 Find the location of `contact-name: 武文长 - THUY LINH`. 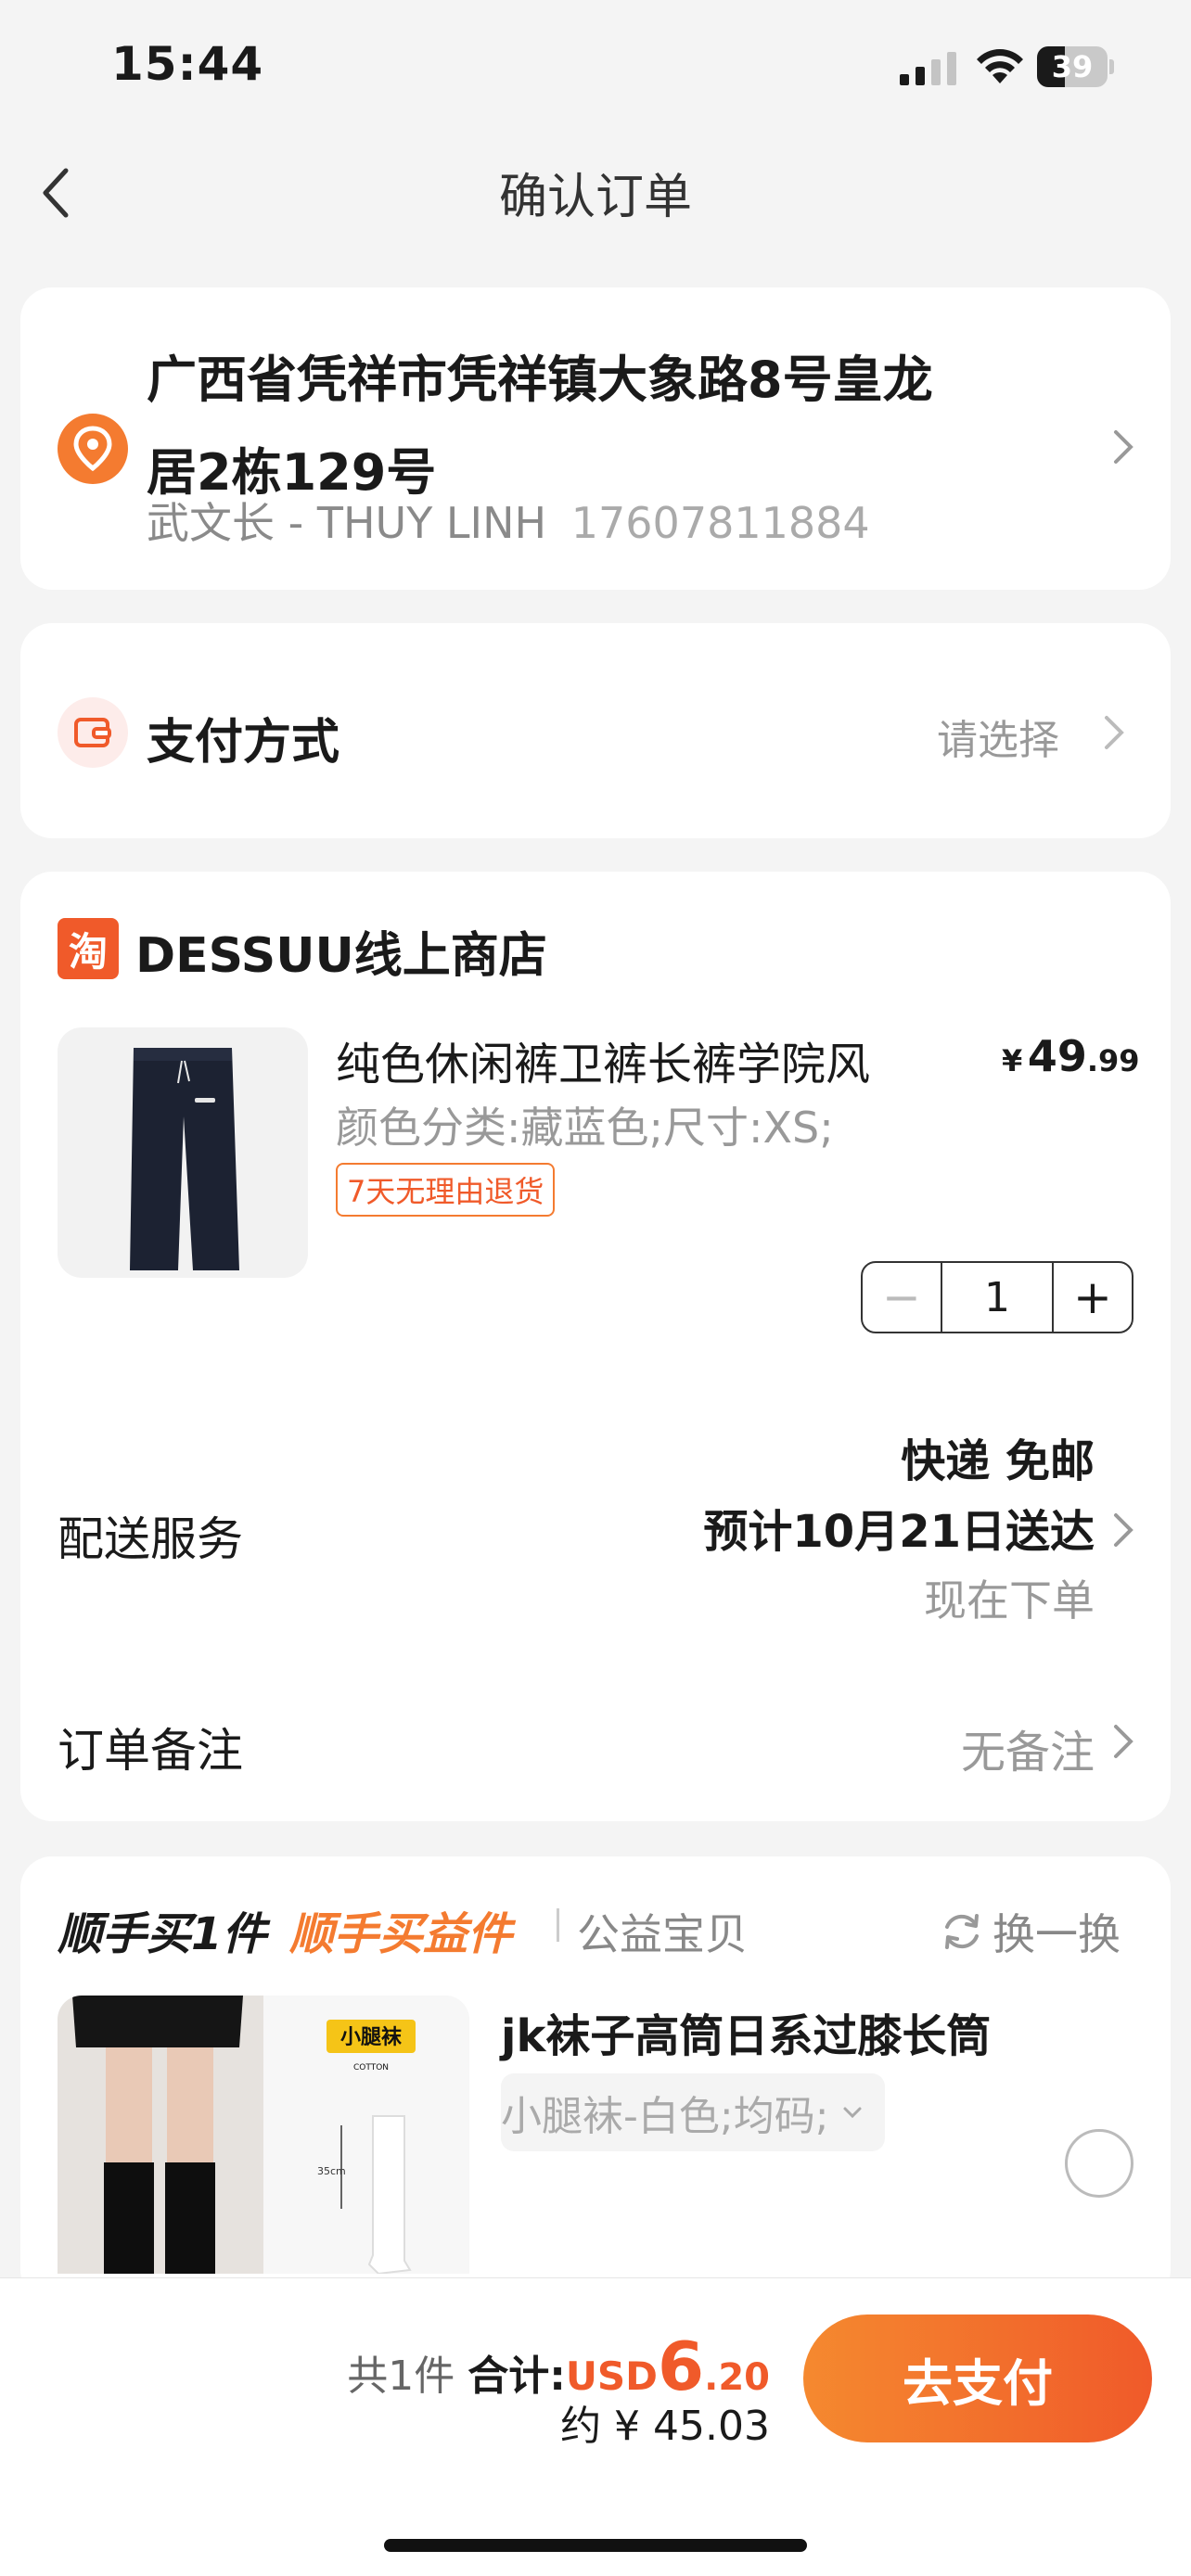

contact-name: 武文长 - THUY LINH is located at coordinates (347, 523).